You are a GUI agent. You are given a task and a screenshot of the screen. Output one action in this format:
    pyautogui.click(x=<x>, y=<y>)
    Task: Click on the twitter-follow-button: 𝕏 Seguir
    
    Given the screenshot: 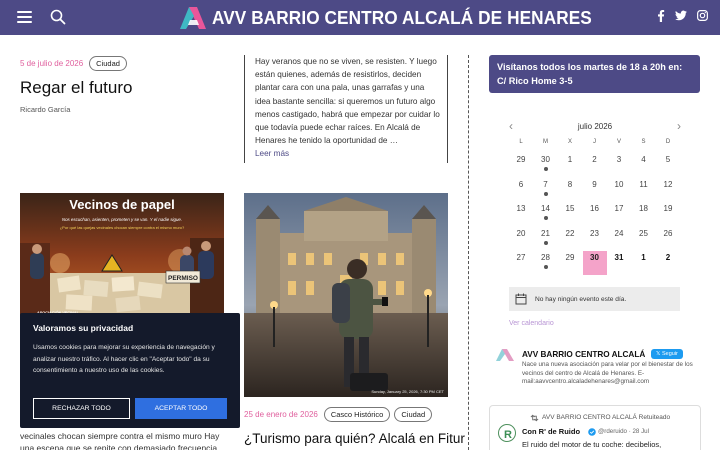 What is the action you would take?
    pyautogui.click(x=667, y=354)
    